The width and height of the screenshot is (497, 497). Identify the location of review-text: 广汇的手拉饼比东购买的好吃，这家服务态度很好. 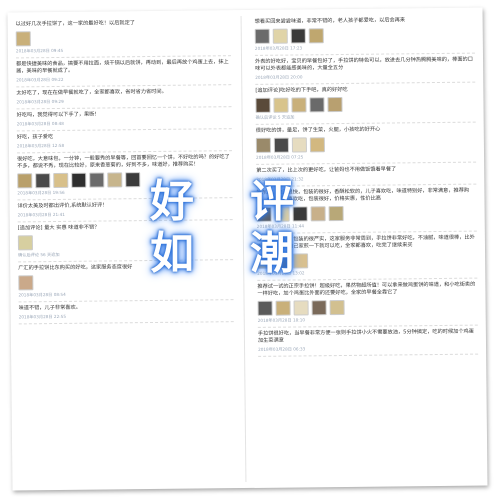
(75, 268).